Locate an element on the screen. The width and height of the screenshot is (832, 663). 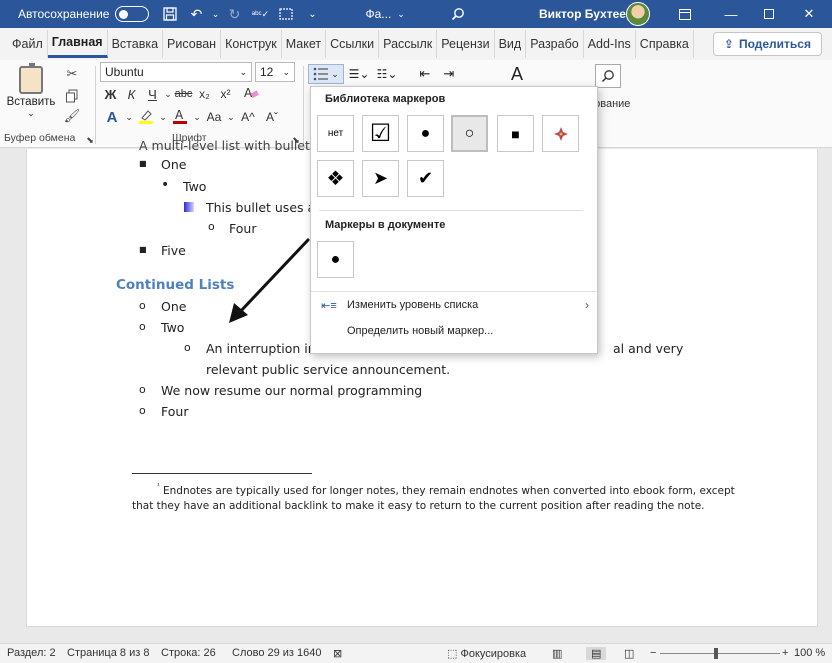
tab-insert: Вставка is located at coordinates (136, 44).